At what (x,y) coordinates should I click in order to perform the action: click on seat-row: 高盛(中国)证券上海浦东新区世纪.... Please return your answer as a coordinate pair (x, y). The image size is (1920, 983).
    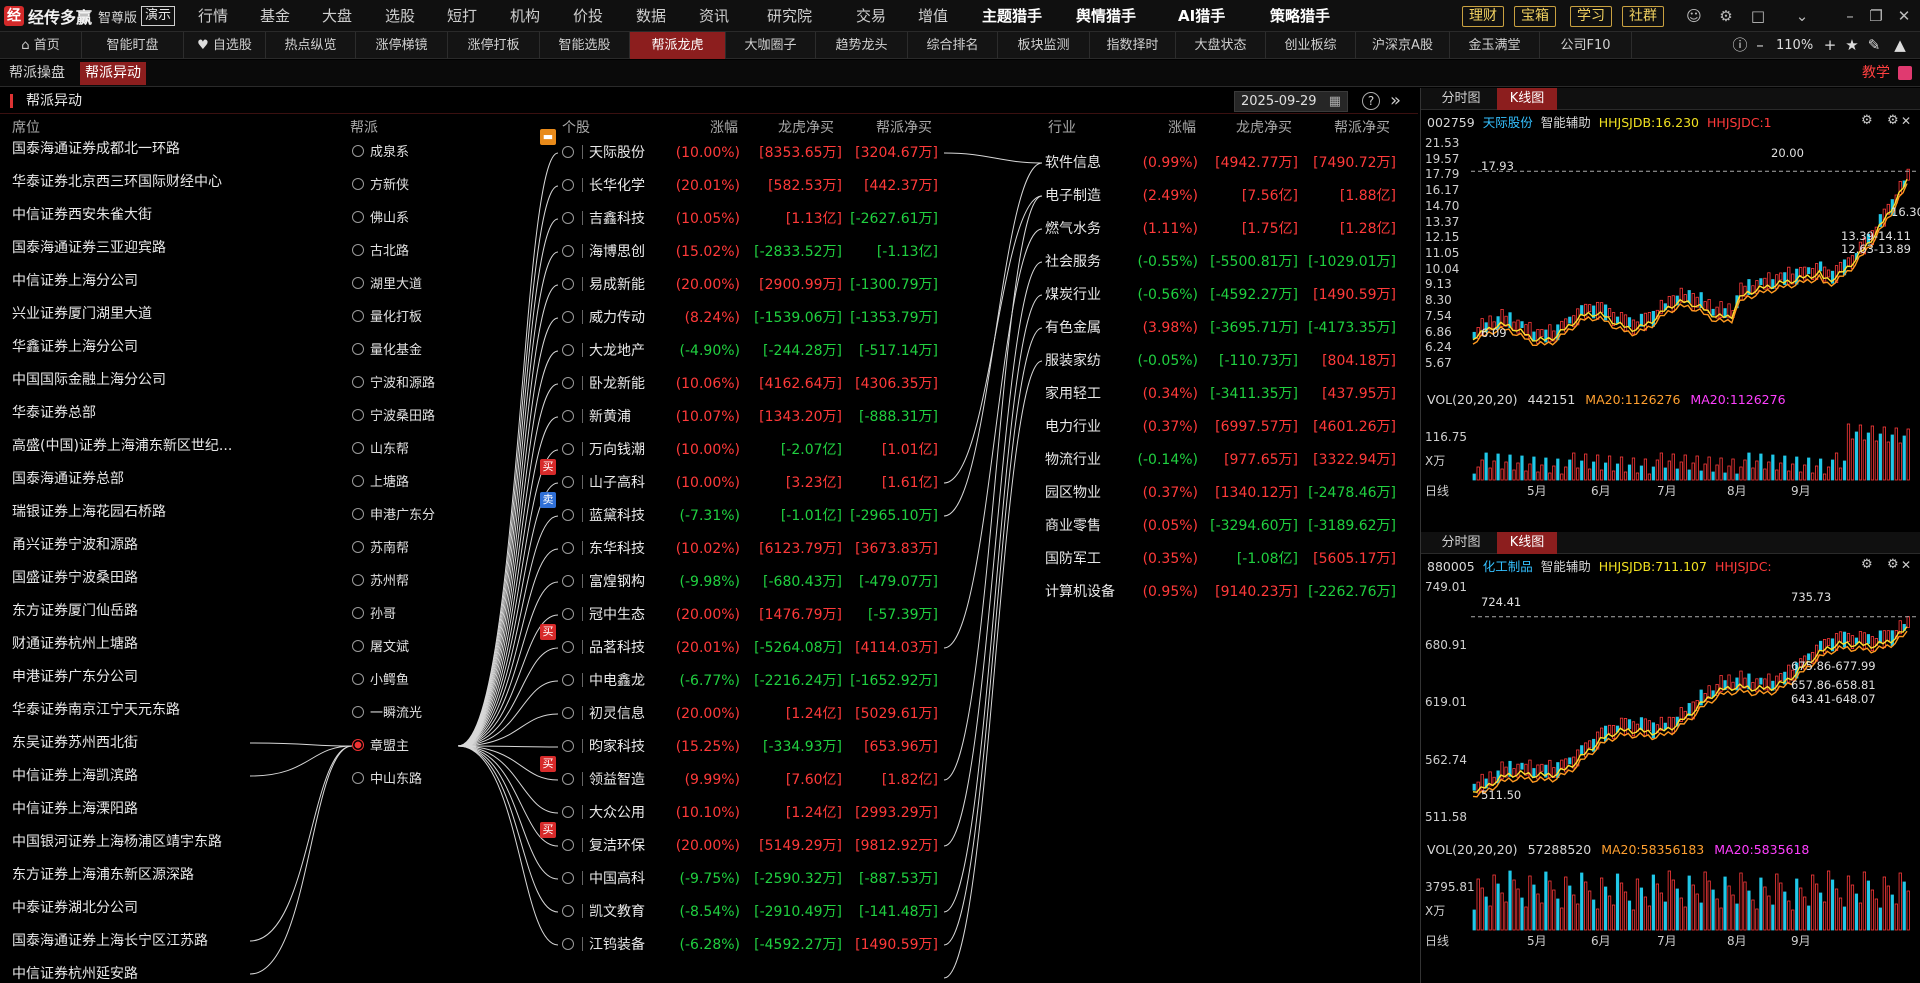
    Looking at the image, I should click on (122, 446).